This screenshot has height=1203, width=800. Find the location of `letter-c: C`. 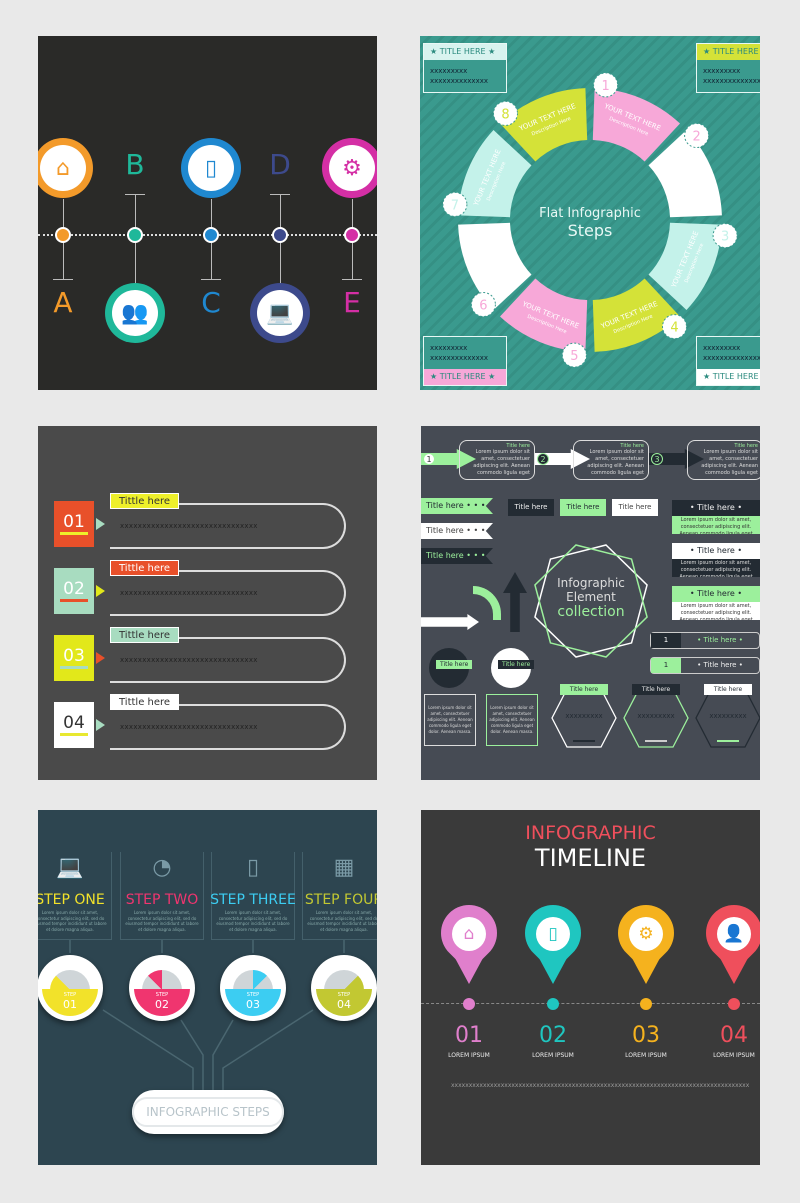

letter-c: C is located at coordinates (211, 302).